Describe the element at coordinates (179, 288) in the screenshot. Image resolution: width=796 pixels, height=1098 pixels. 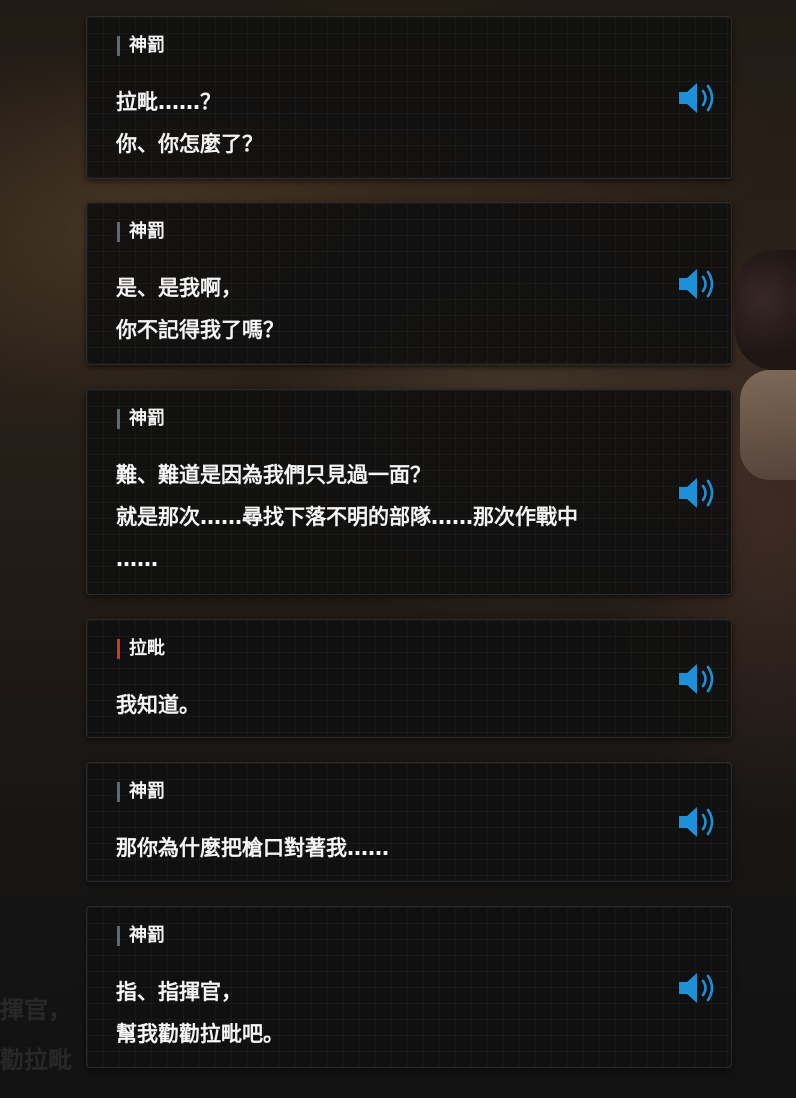
I see `dialog-line: 是、是我啊，` at that location.